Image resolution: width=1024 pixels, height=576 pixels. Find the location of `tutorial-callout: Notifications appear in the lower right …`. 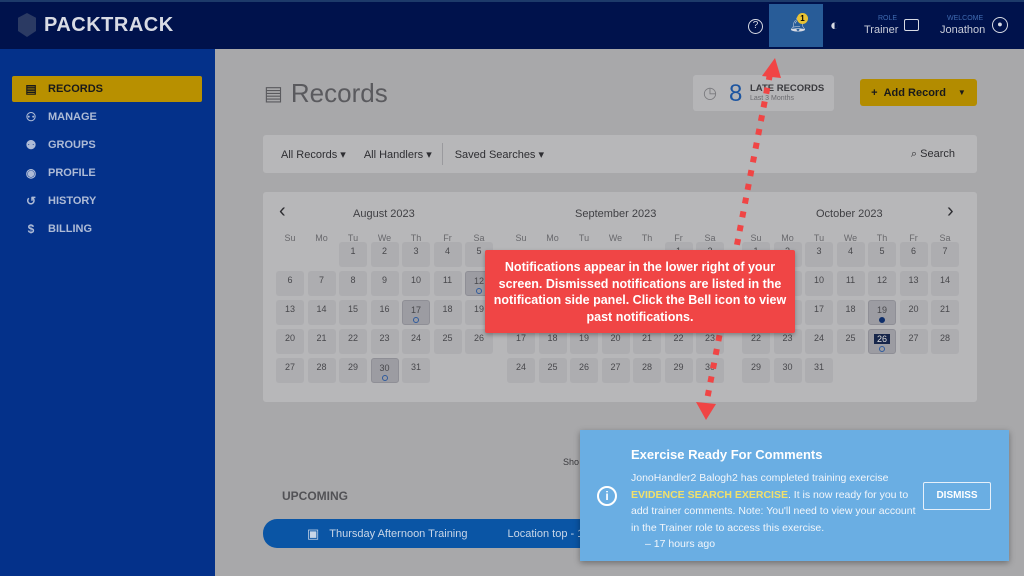

tutorial-callout: Notifications appear in the lower right … is located at coordinates (640, 291).